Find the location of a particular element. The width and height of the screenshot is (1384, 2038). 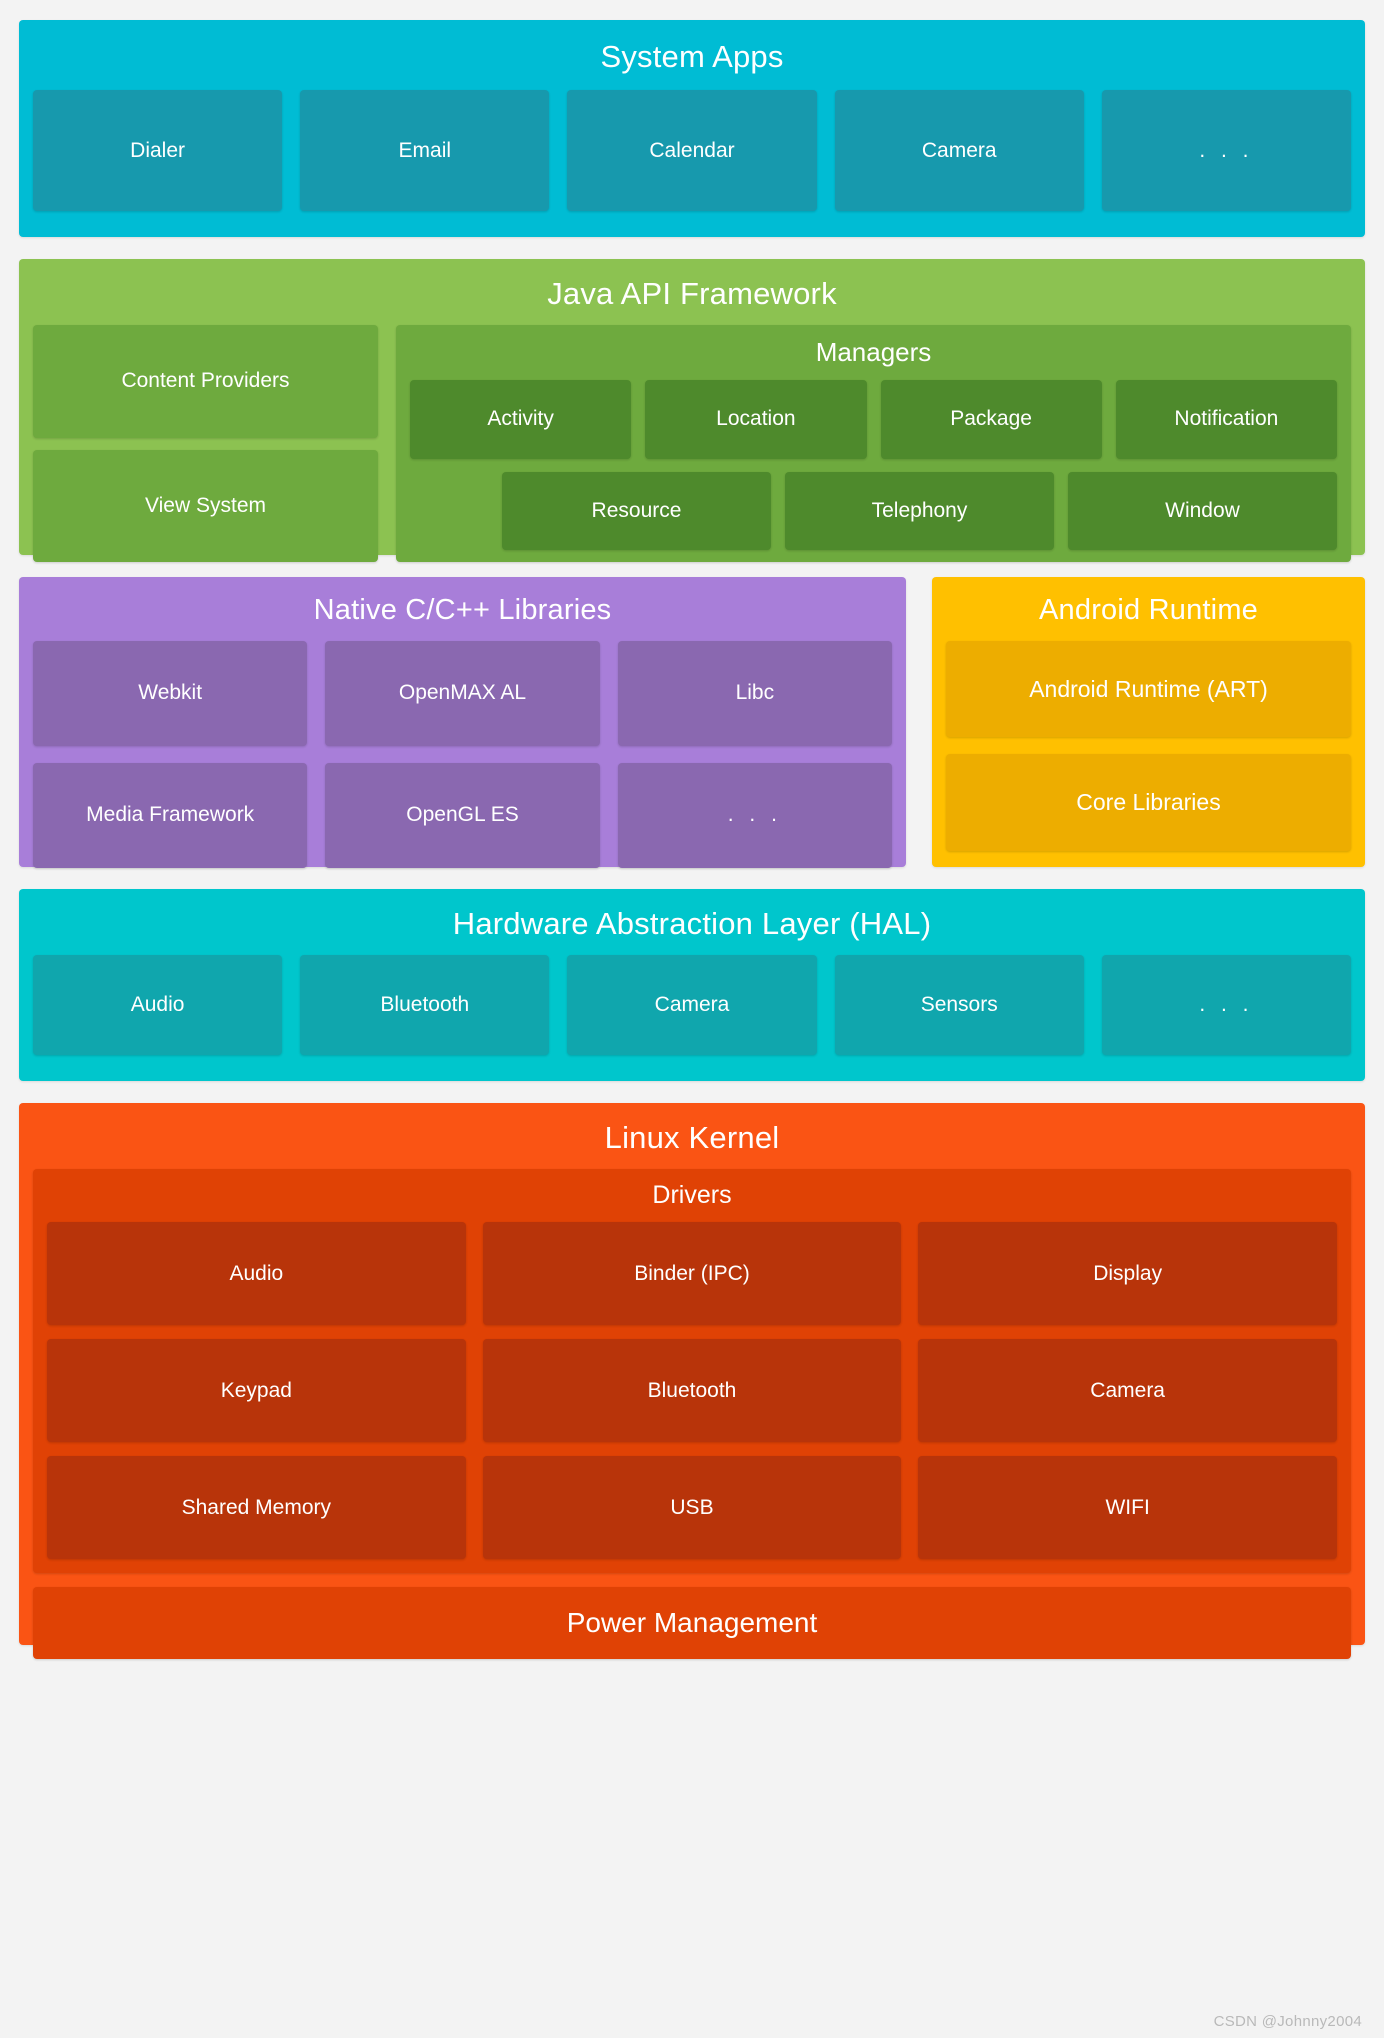

driver-tile-label: USB is located at coordinates (692, 1507).